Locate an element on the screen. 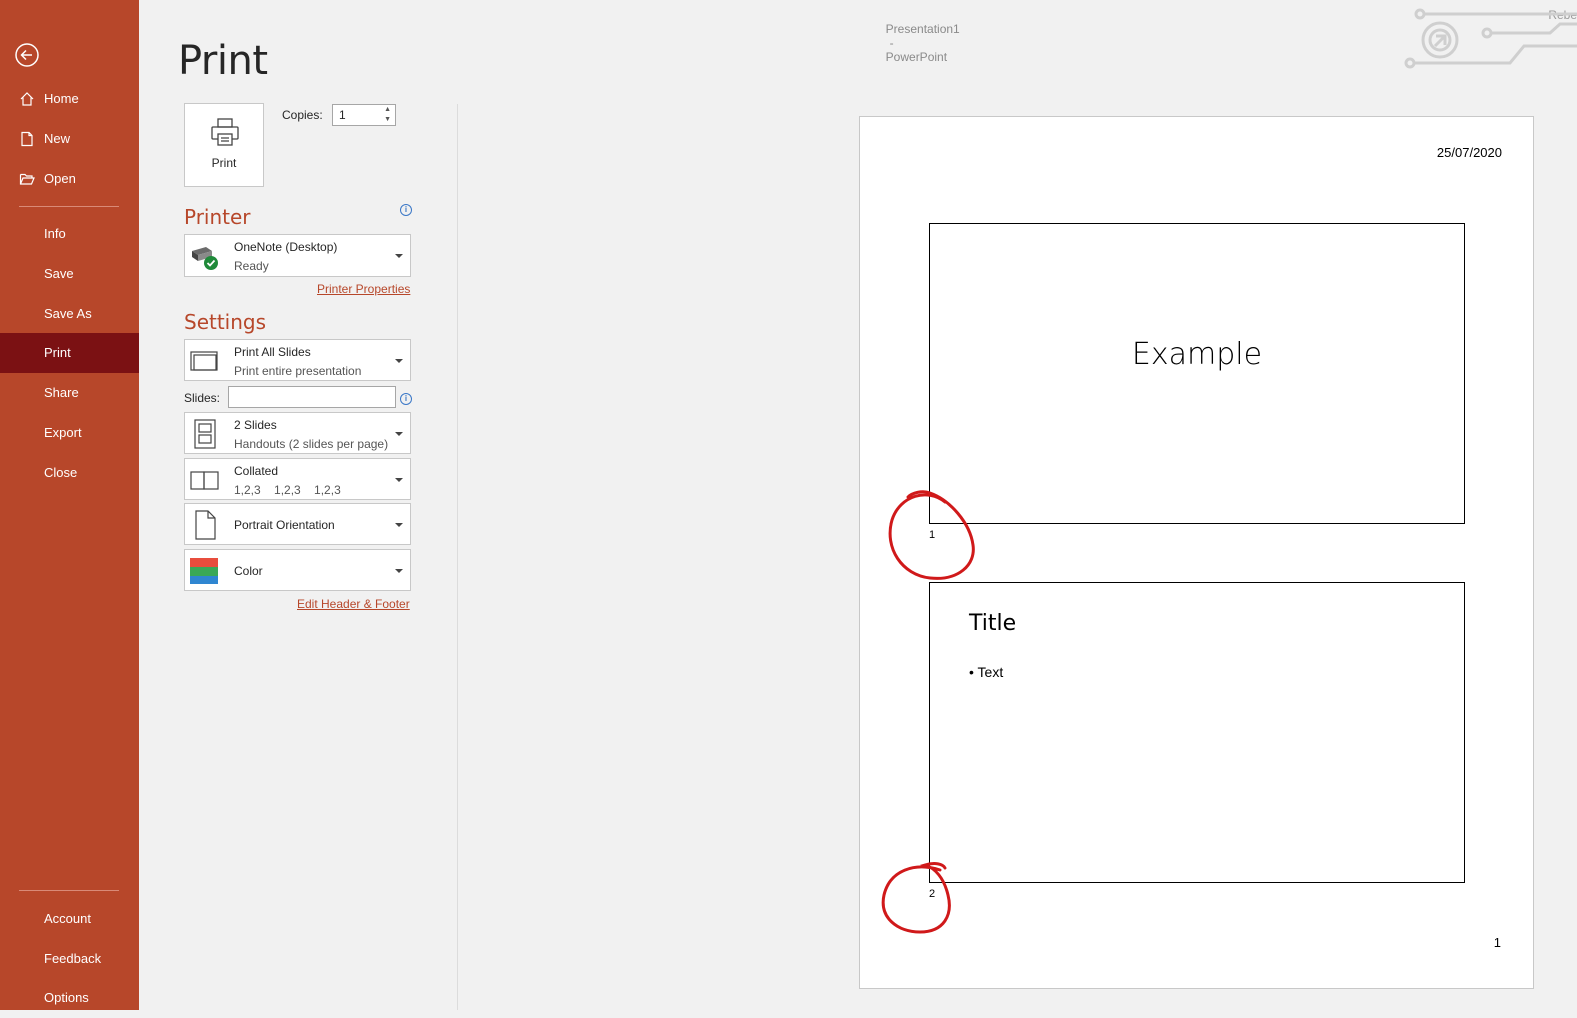  nav-print: Print is located at coordinates (69, 353).